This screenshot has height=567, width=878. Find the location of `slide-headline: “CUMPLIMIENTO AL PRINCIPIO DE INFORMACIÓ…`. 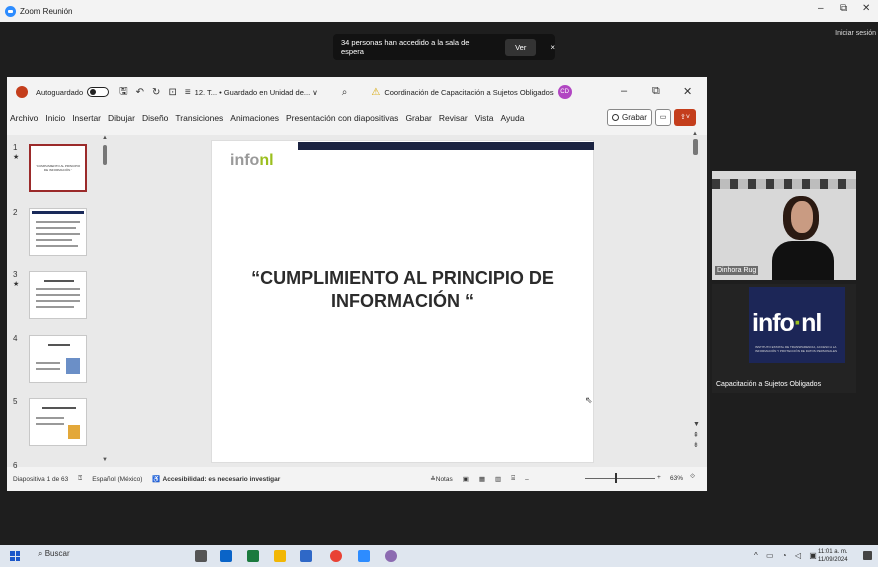

slide-headline: “CUMPLIMIENTO AL PRINCIPIO DE INFORMACIÓ… is located at coordinates (402, 290).